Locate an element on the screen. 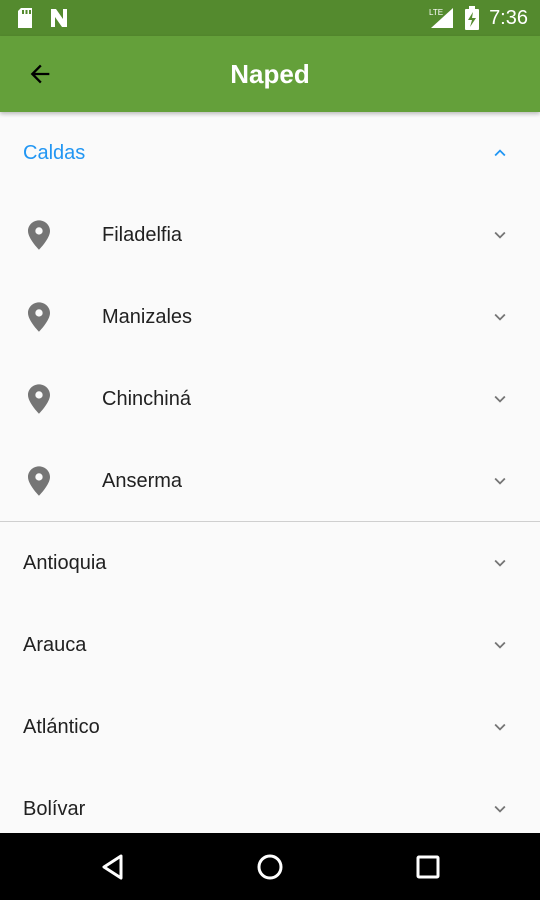 The image size is (540, 900). page-title: Naped is located at coordinates (270, 74).